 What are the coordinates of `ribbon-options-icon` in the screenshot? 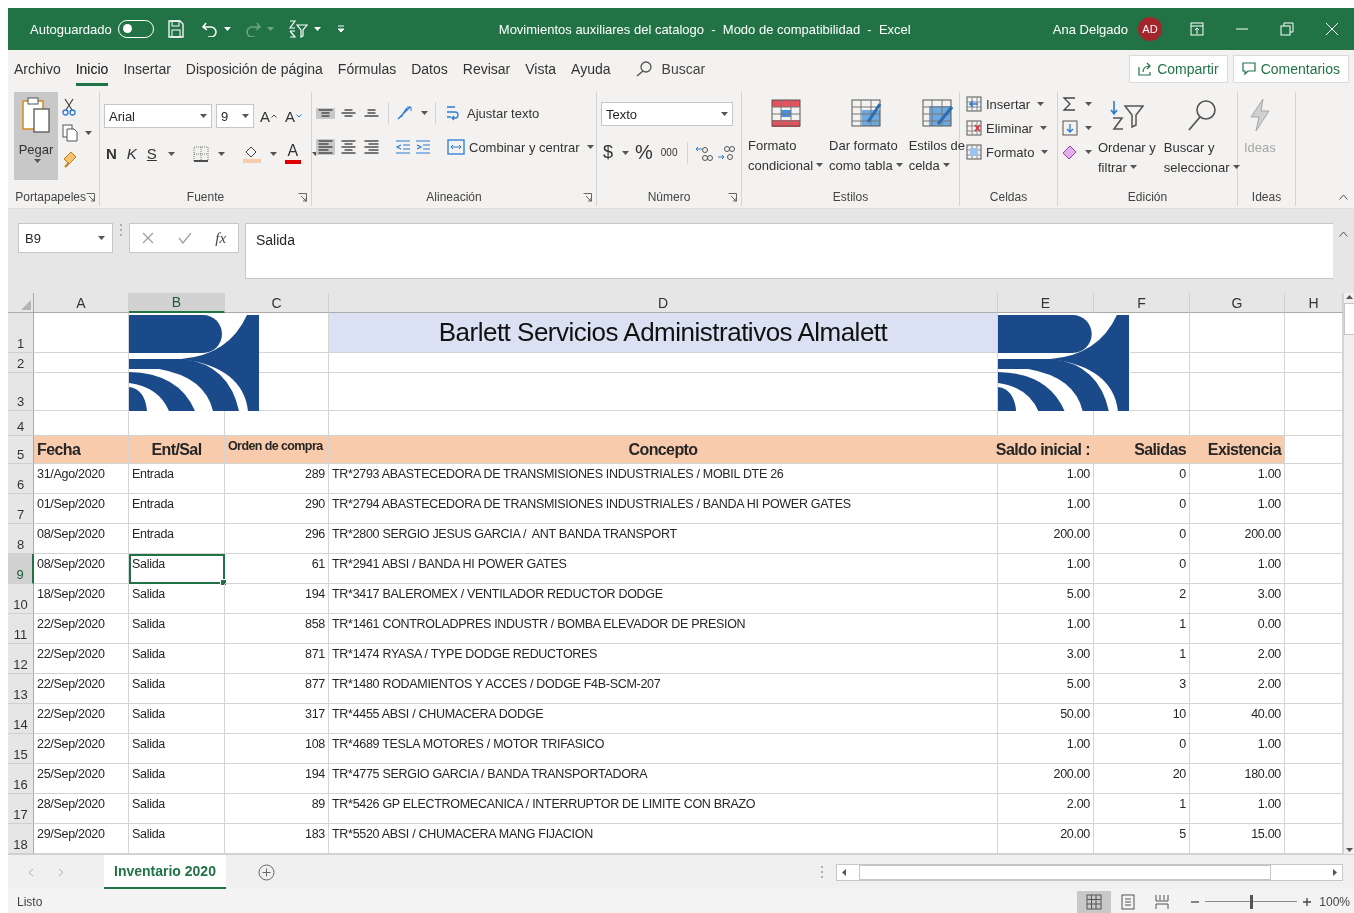 It's located at (1196, 29).